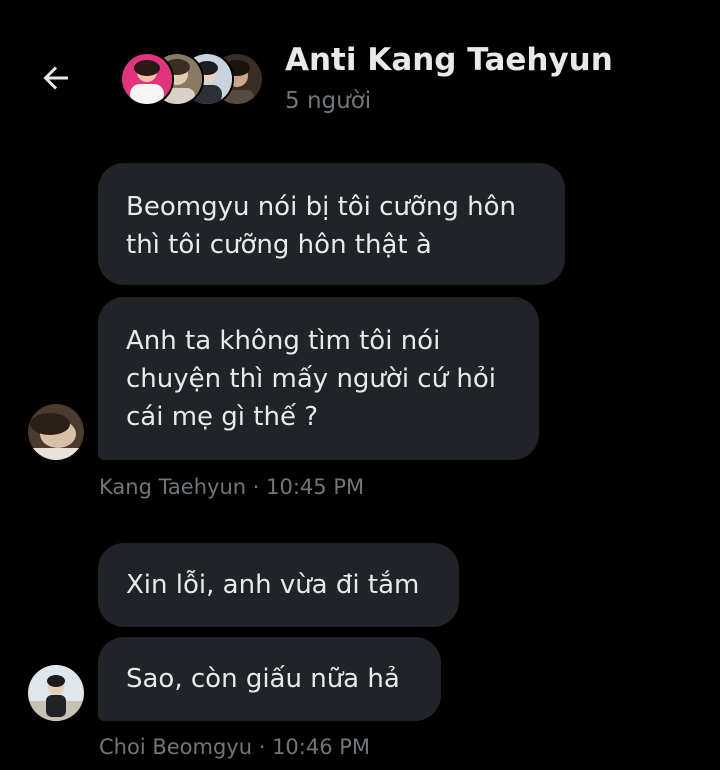  I want to click on message-text: Xin lỗi, anh vừa đi tắm, so click(273, 585).